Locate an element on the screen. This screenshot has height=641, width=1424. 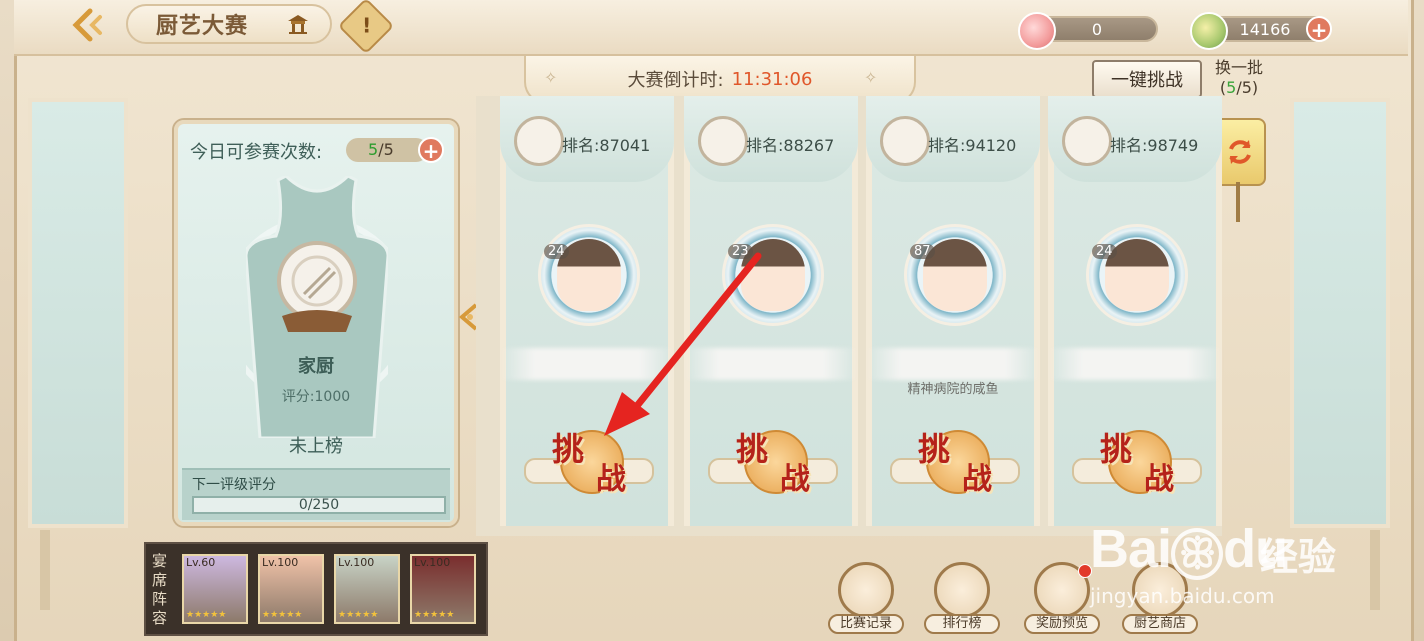
nav-label: 排行榜 is located at coordinates (962, 624).